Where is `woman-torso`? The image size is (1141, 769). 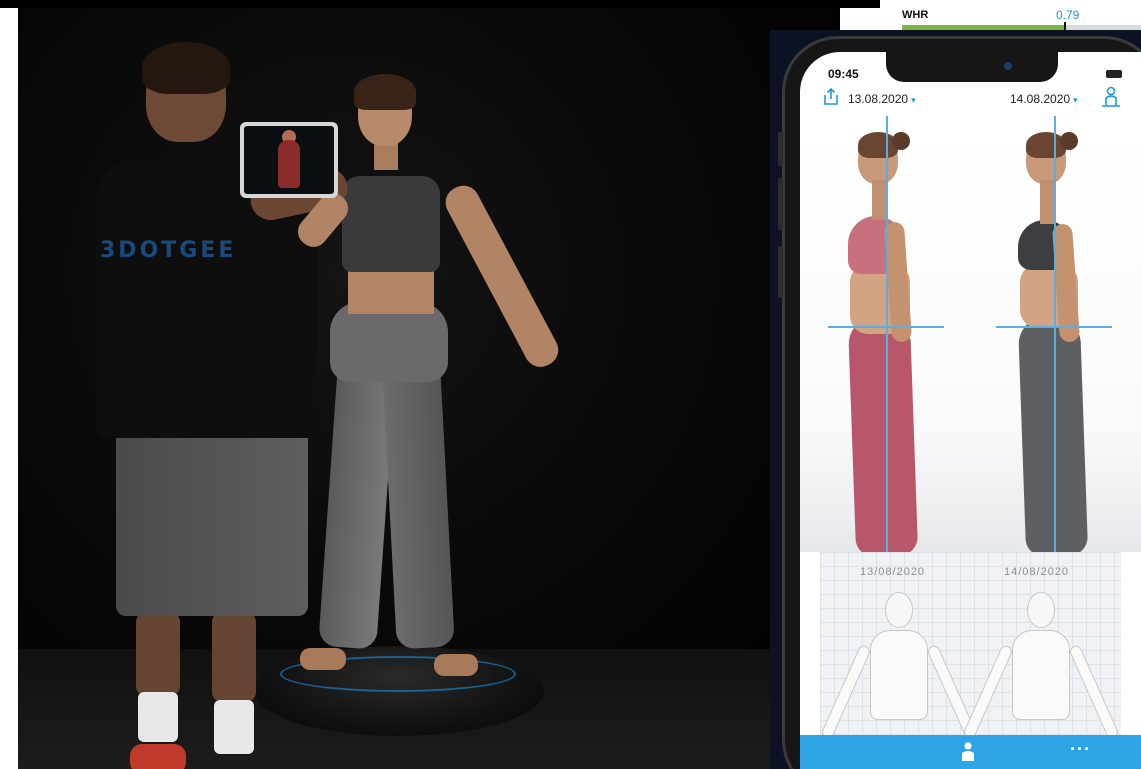
woman-torso is located at coordinates (391, 292).